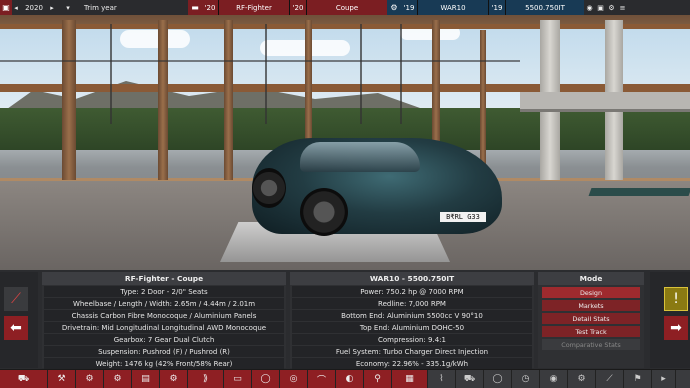  What do you see at coordinates (497, 7) in the screenshot?
I see `engine-variant-year: '19` at bounding box center [497, 7].